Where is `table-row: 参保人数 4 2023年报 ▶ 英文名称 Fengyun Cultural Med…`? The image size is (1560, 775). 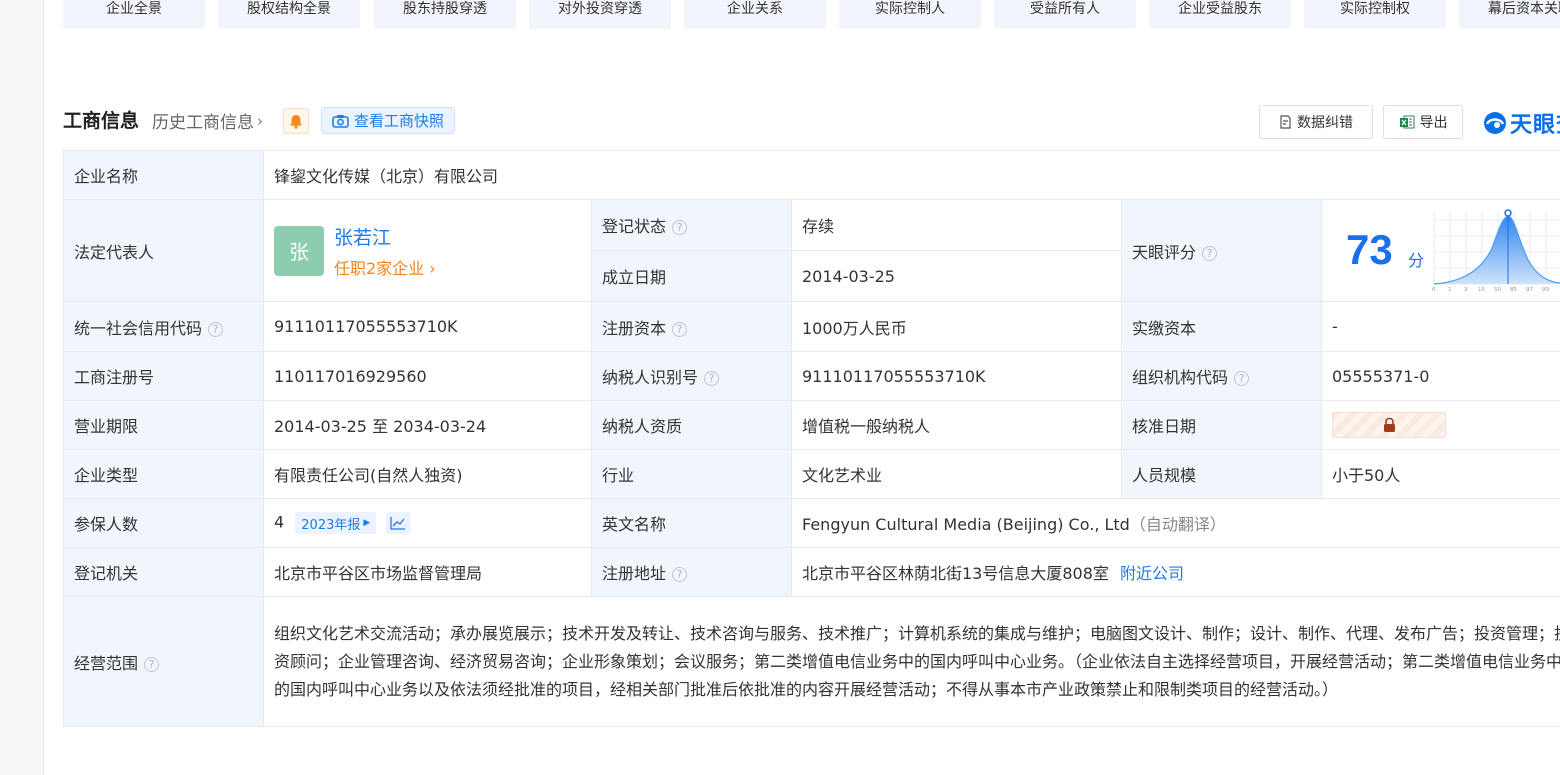 table-row: 参保人数 4 2023年报 ▶ 英文名称 Fengyun Cultural Med… is located at coordinates (811, 523).